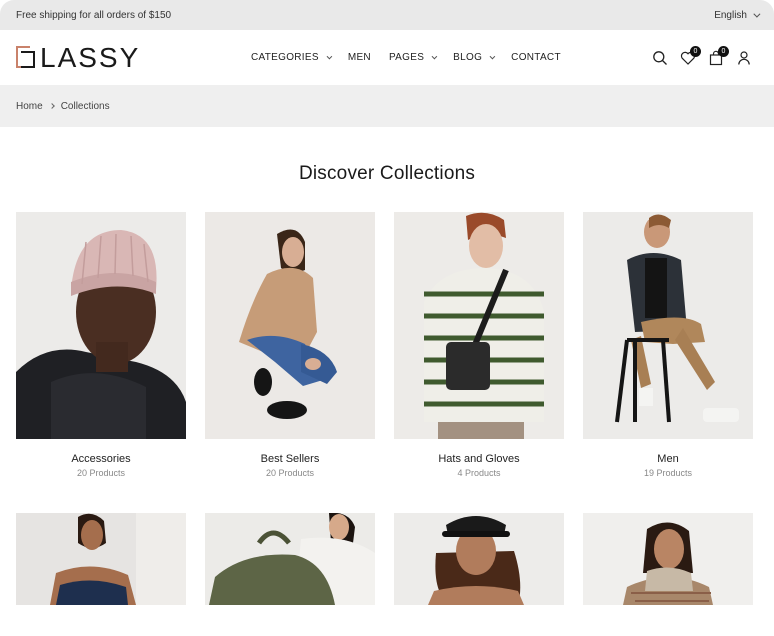 This screenshot has height=636, width=774. Describe the element at coordinates (479, 473) in the screenshot. I see `collection-count: 4 Products` at that location.